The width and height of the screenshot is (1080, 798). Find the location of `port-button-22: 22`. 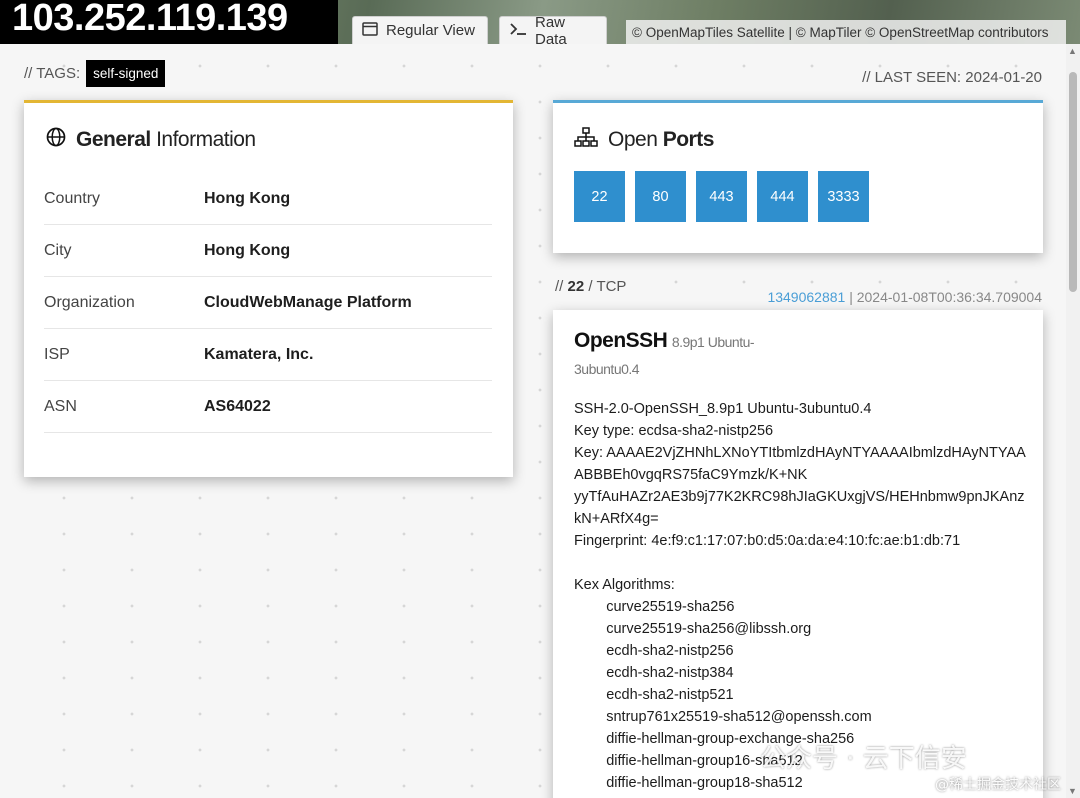

port-button-22: 22 is located at coordinates (599, 196).